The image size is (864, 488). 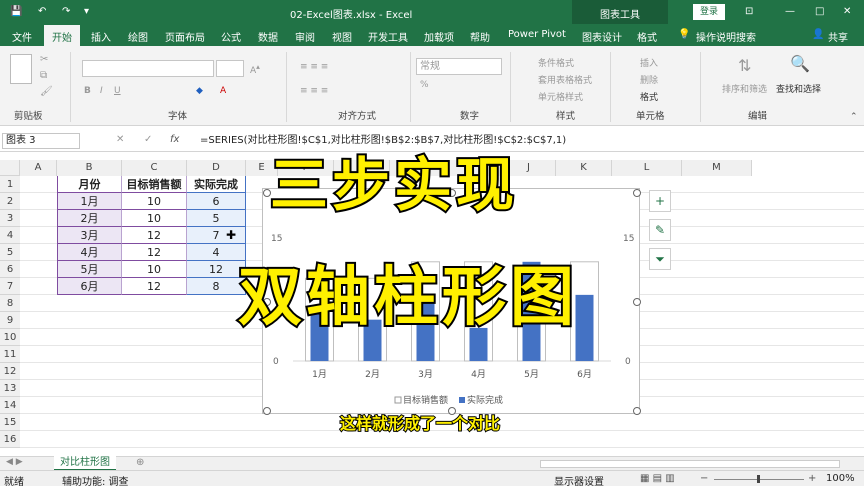 What do you see at coordinates (840, 478) in the screenshot?
I see `zoom-level: 100%` at bounding box center [840, 478].